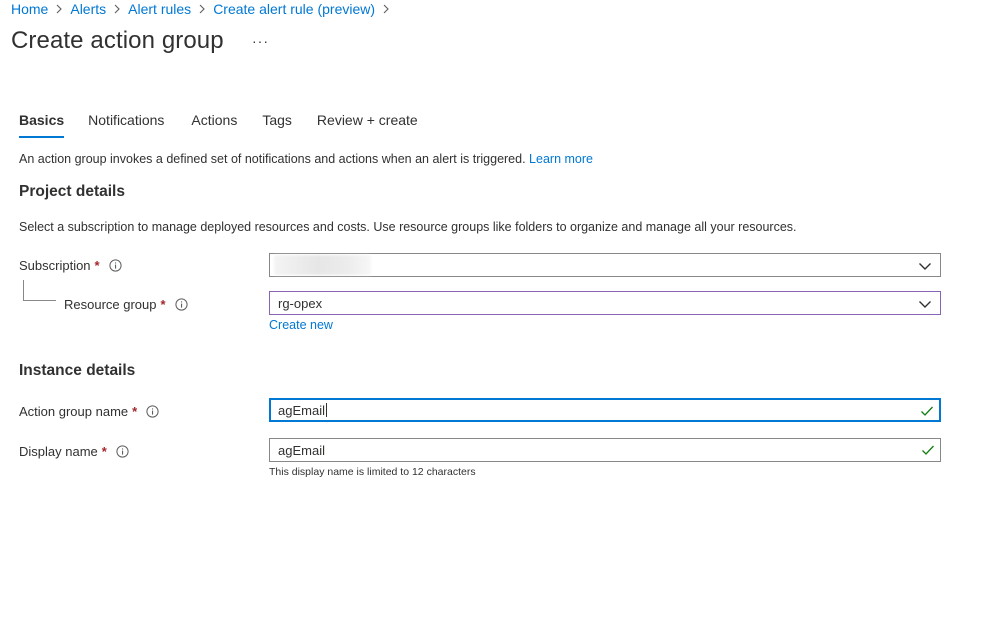  Describe the element at coordinates (42, 125) in the screenshot. I see `tab-basics: Basics` at that location.